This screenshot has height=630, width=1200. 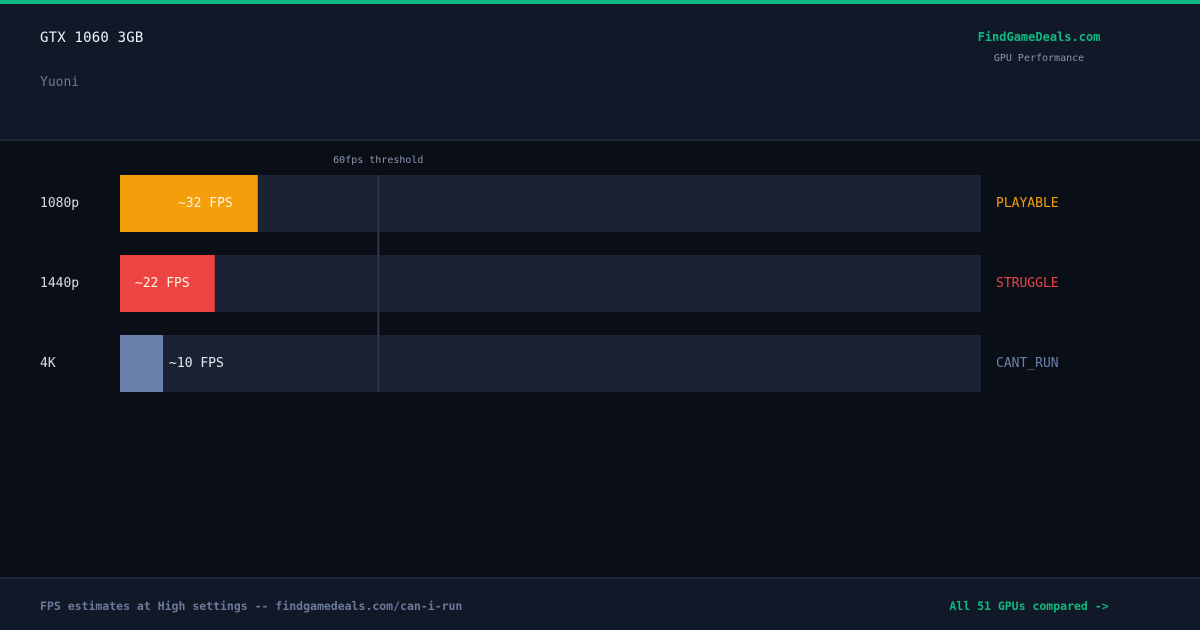 What do you see at coordinates (1029, 606) in the screenshot?
I see `all-gpus-link: All 51 GPUs compared ->` at bounding box center [1029, 606].